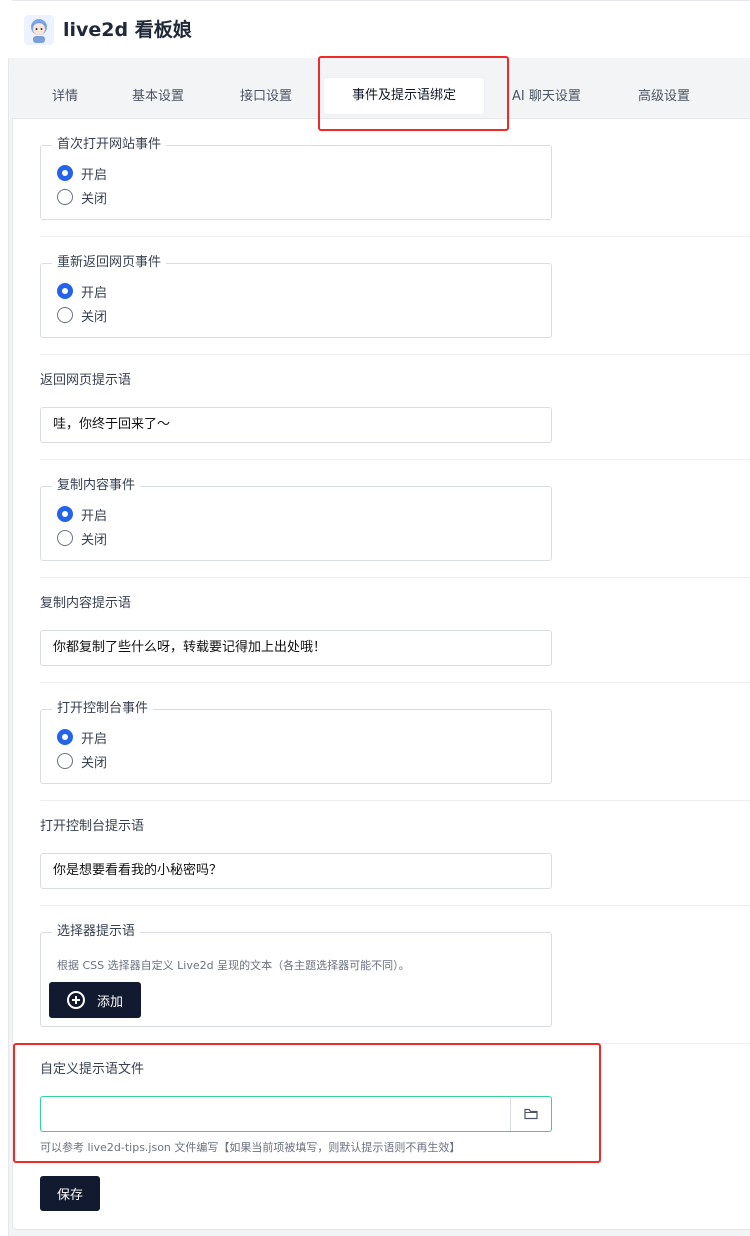 Image resolution: width=750 pixels, height=1236 pixels. What do you see at coordinates (109, 263) in the screenshot?
I see `return-page-event-legend: 重新返回网页事件` at bounding box center [109, 263].